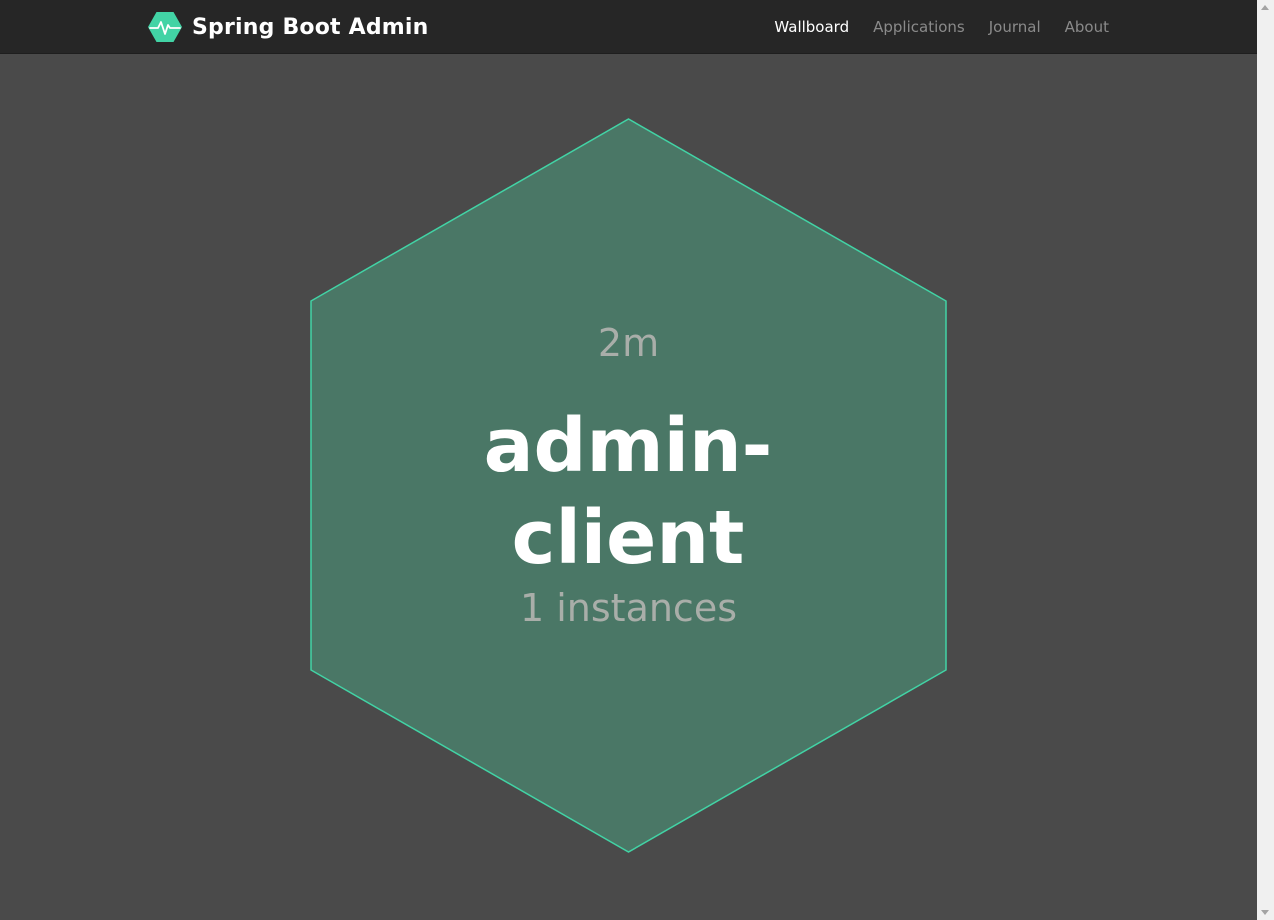 This screenshot has height=920, width=1274. Describe the element at coordinates (165, 27) in the screenshot. I see `heartbeat-hexagon-icon` at that location.